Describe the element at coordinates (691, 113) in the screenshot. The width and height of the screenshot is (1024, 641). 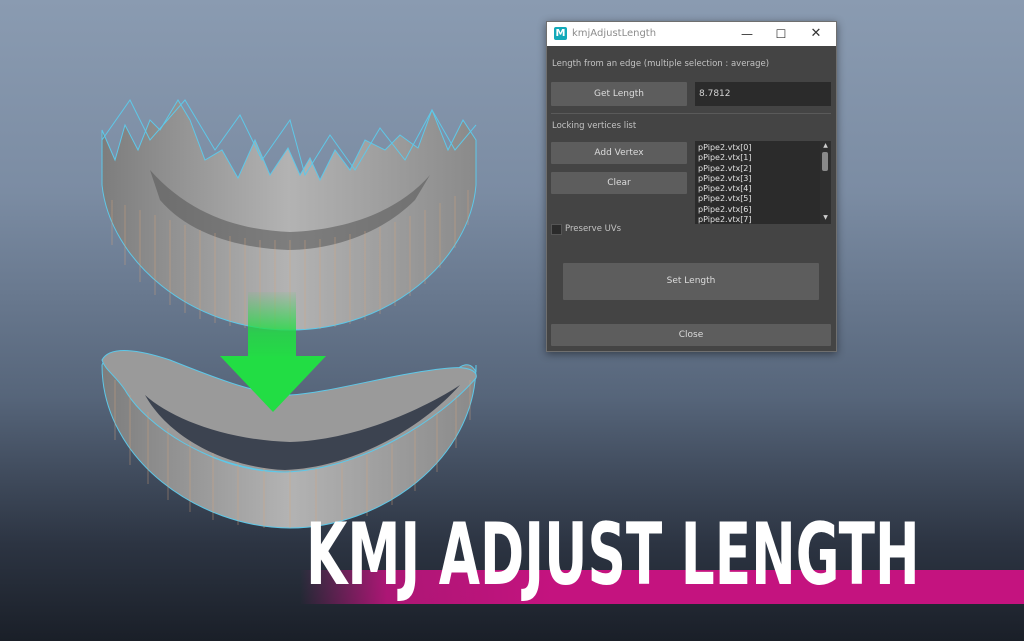
I see `section-divider` at that location.